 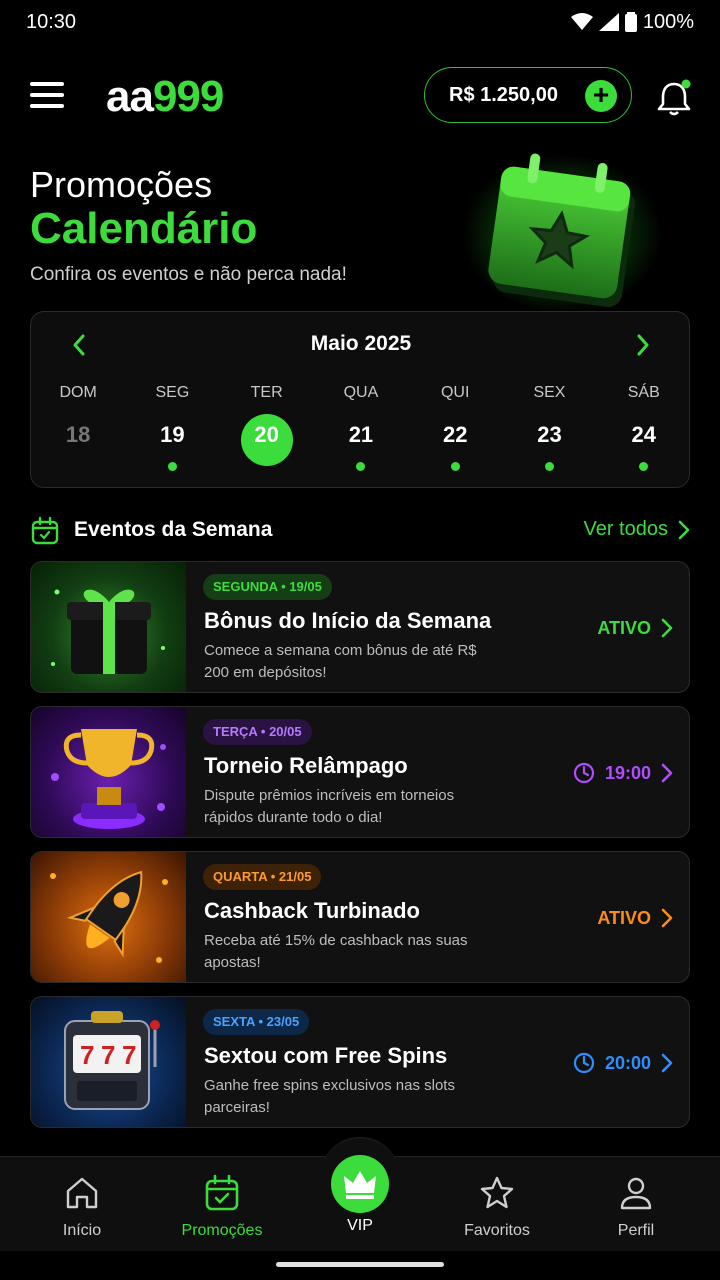 What do you see at coordinates (503, 94) in the screenshot?
I see `balance-amount: R$ 1.250,00` at bounding box center [503, 94].